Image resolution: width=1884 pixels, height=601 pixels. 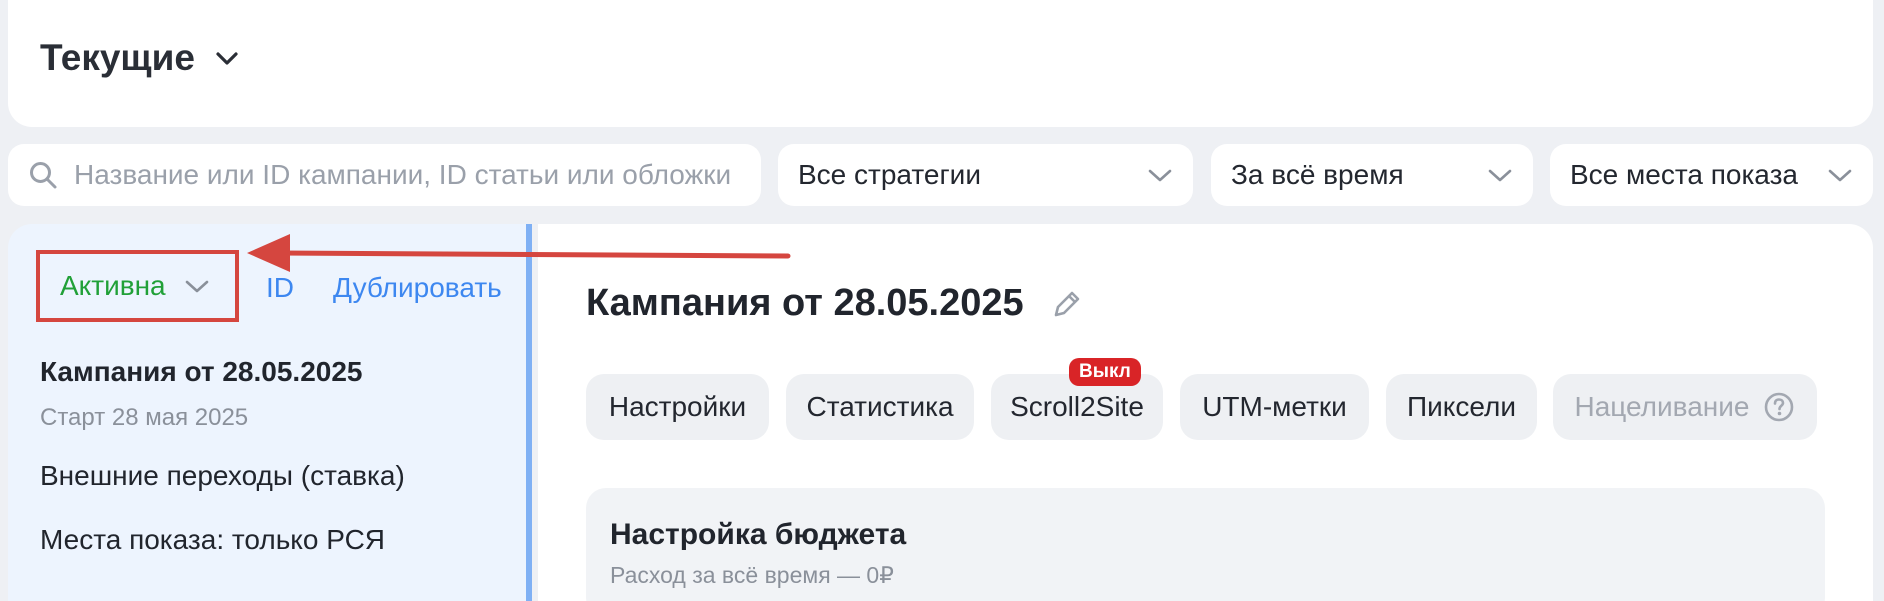 I want to click on page-title: Кампания от 28.05.2025, so click(x=805, y=303).